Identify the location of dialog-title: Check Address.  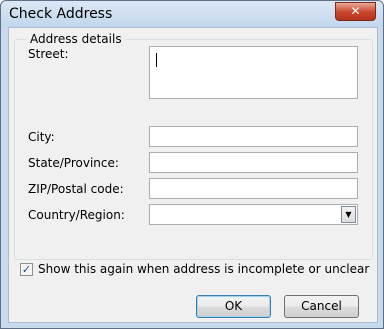
(61, 14).